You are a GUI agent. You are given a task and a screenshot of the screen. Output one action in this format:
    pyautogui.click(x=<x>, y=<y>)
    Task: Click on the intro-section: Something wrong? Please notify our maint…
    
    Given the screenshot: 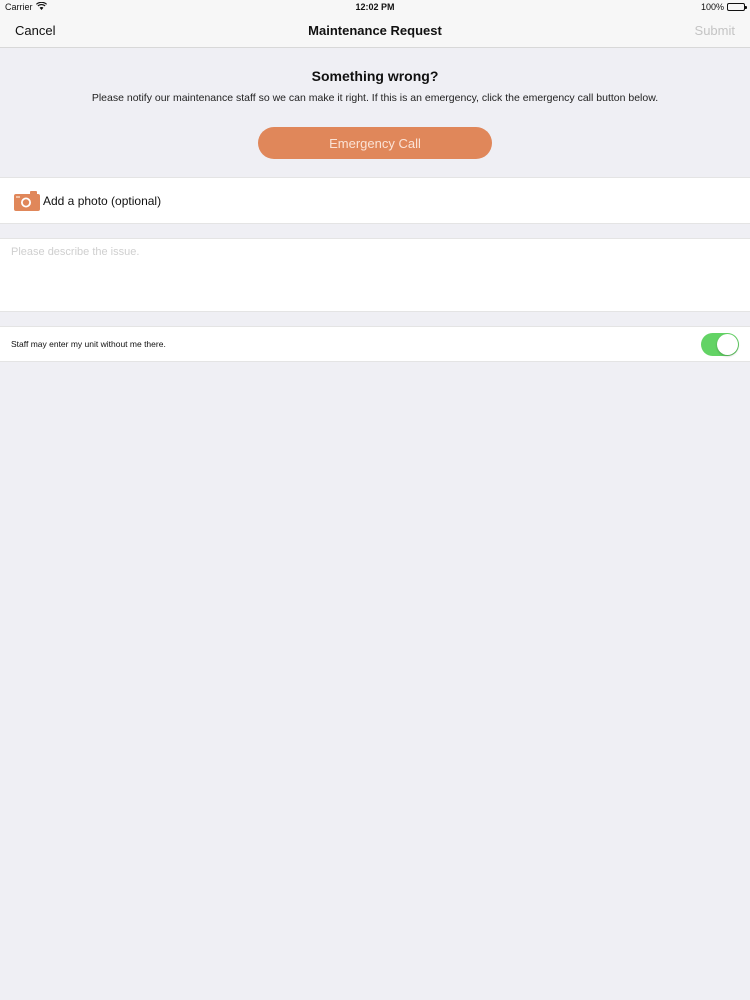 What is the action you would take?
    pyautogui.click(x=375, y=112)
    